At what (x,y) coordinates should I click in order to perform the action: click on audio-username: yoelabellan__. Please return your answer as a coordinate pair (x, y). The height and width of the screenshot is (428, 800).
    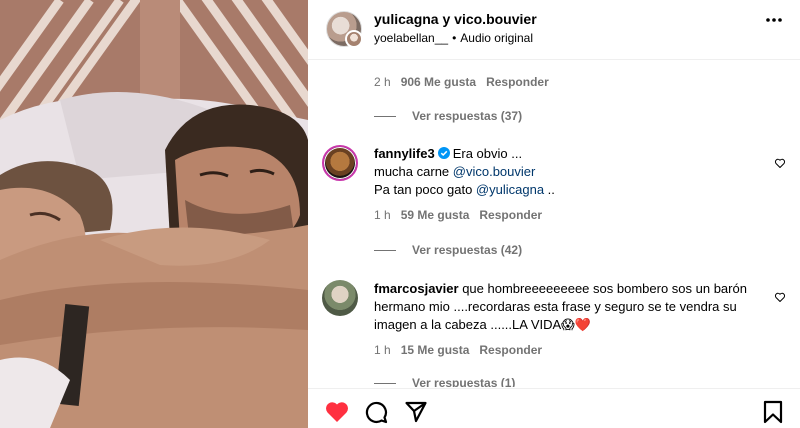
    Looking at the image, I should click on (411, 38).